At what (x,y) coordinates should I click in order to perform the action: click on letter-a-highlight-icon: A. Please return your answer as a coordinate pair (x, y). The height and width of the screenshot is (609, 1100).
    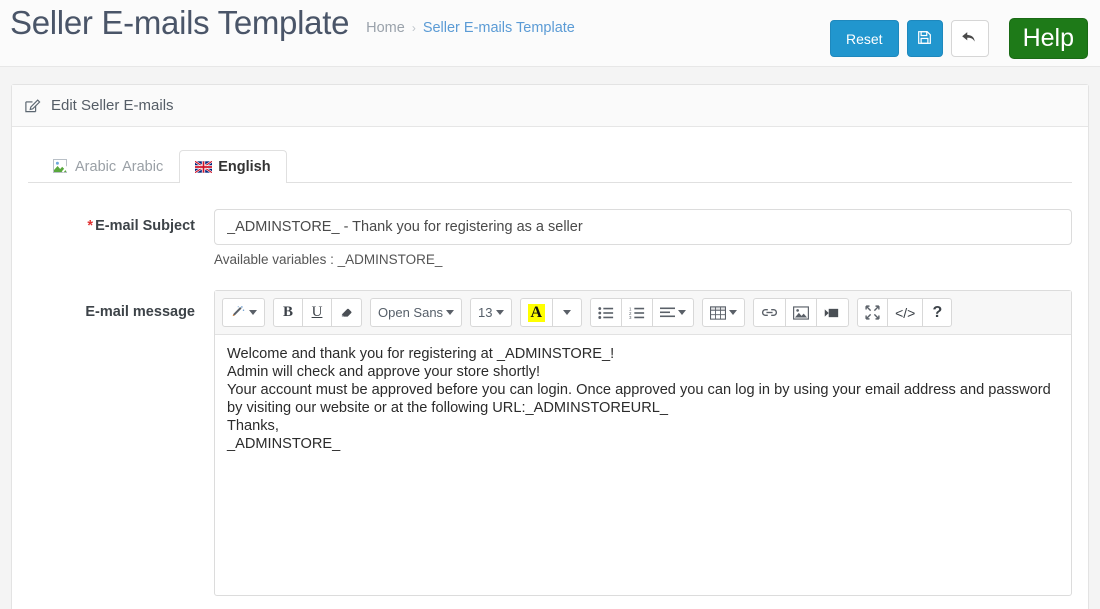
    Looking at the image, I should click on (536, 312).